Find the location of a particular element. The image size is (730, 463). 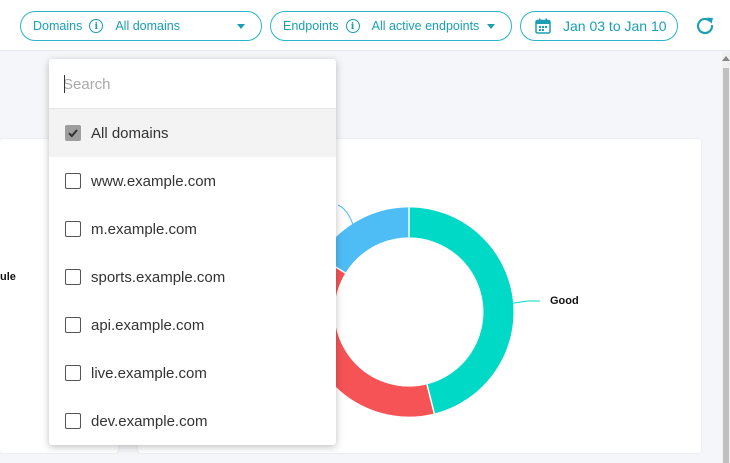

search-input is located at coordinates (190, 84).